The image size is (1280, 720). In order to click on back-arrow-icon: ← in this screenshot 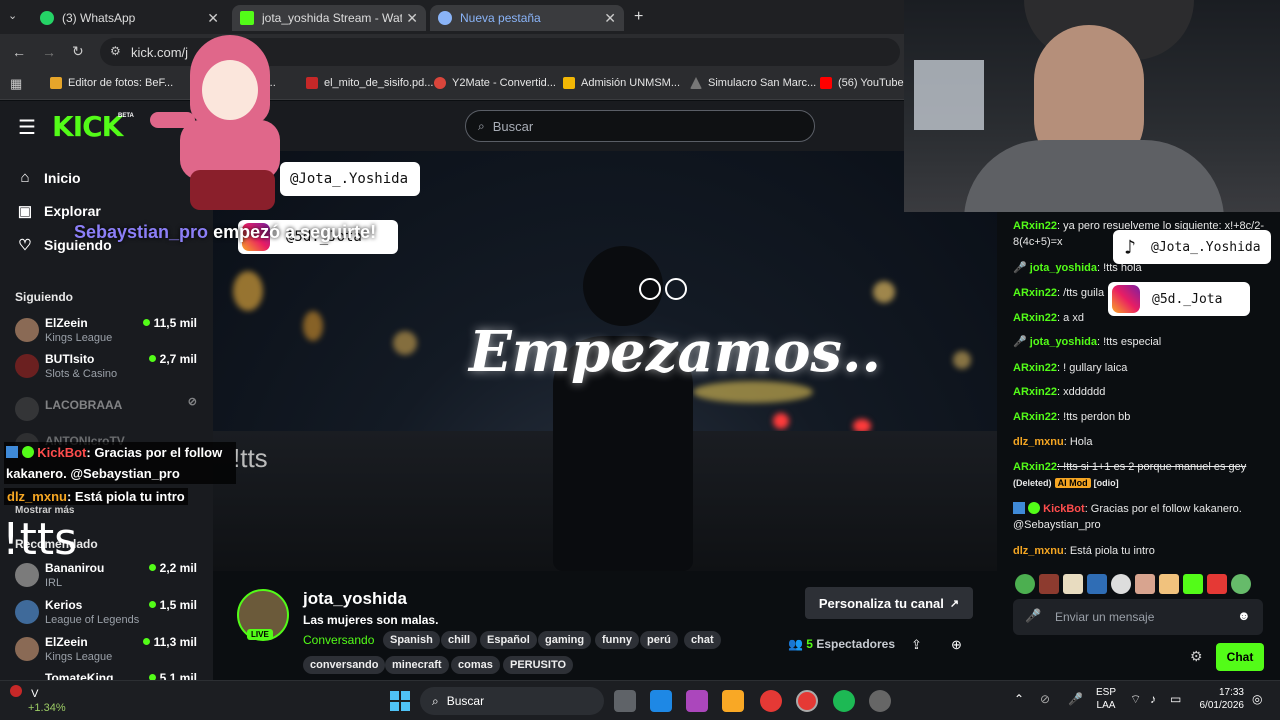, I will do `click(19, 52)`.